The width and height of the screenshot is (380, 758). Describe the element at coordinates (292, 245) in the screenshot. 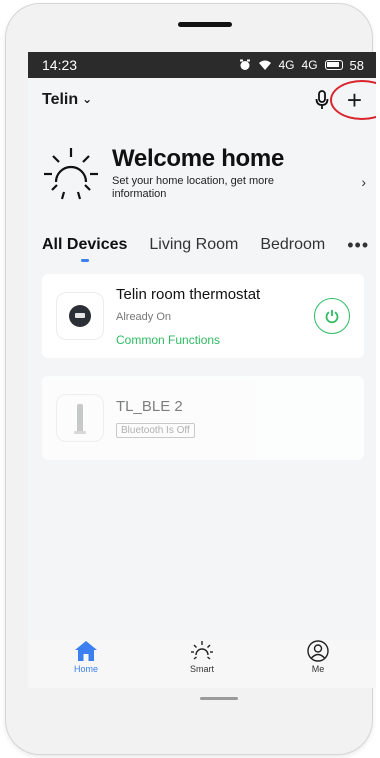

I see `tab-bedroom: Bedroom` at that location.